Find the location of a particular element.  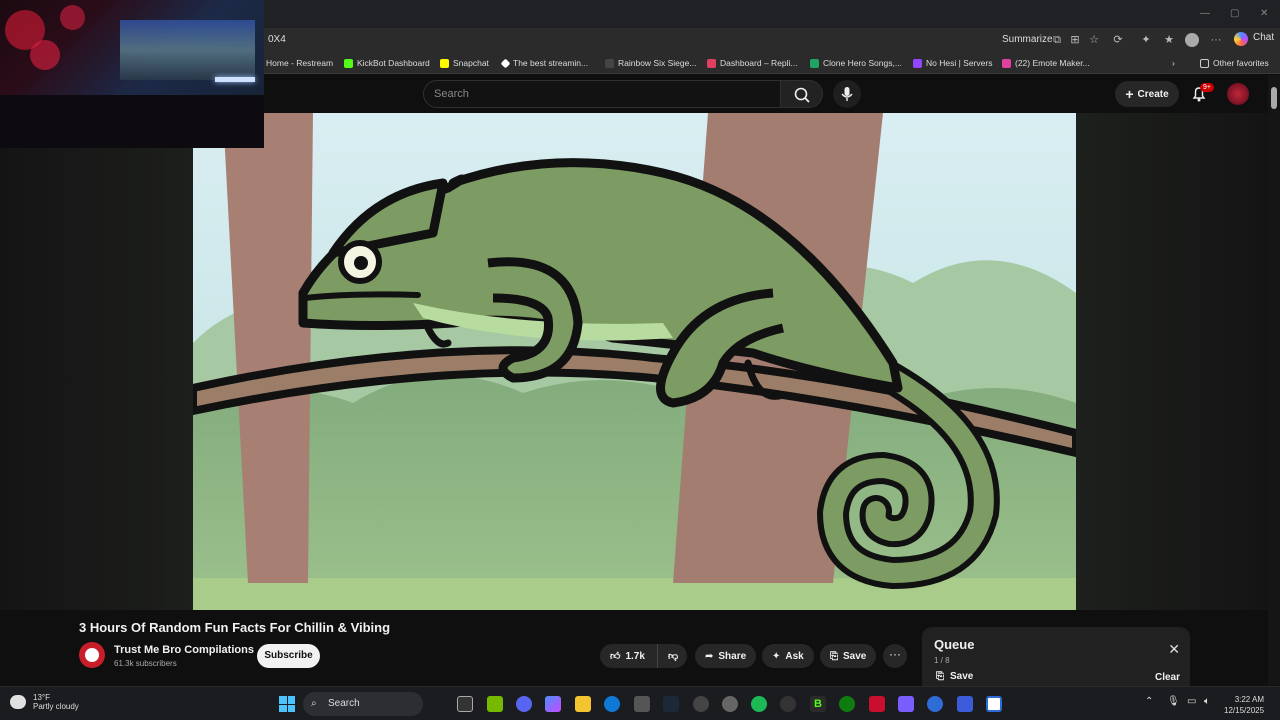

sparkle-icon: ✦ is located at coordinates (776, 656).